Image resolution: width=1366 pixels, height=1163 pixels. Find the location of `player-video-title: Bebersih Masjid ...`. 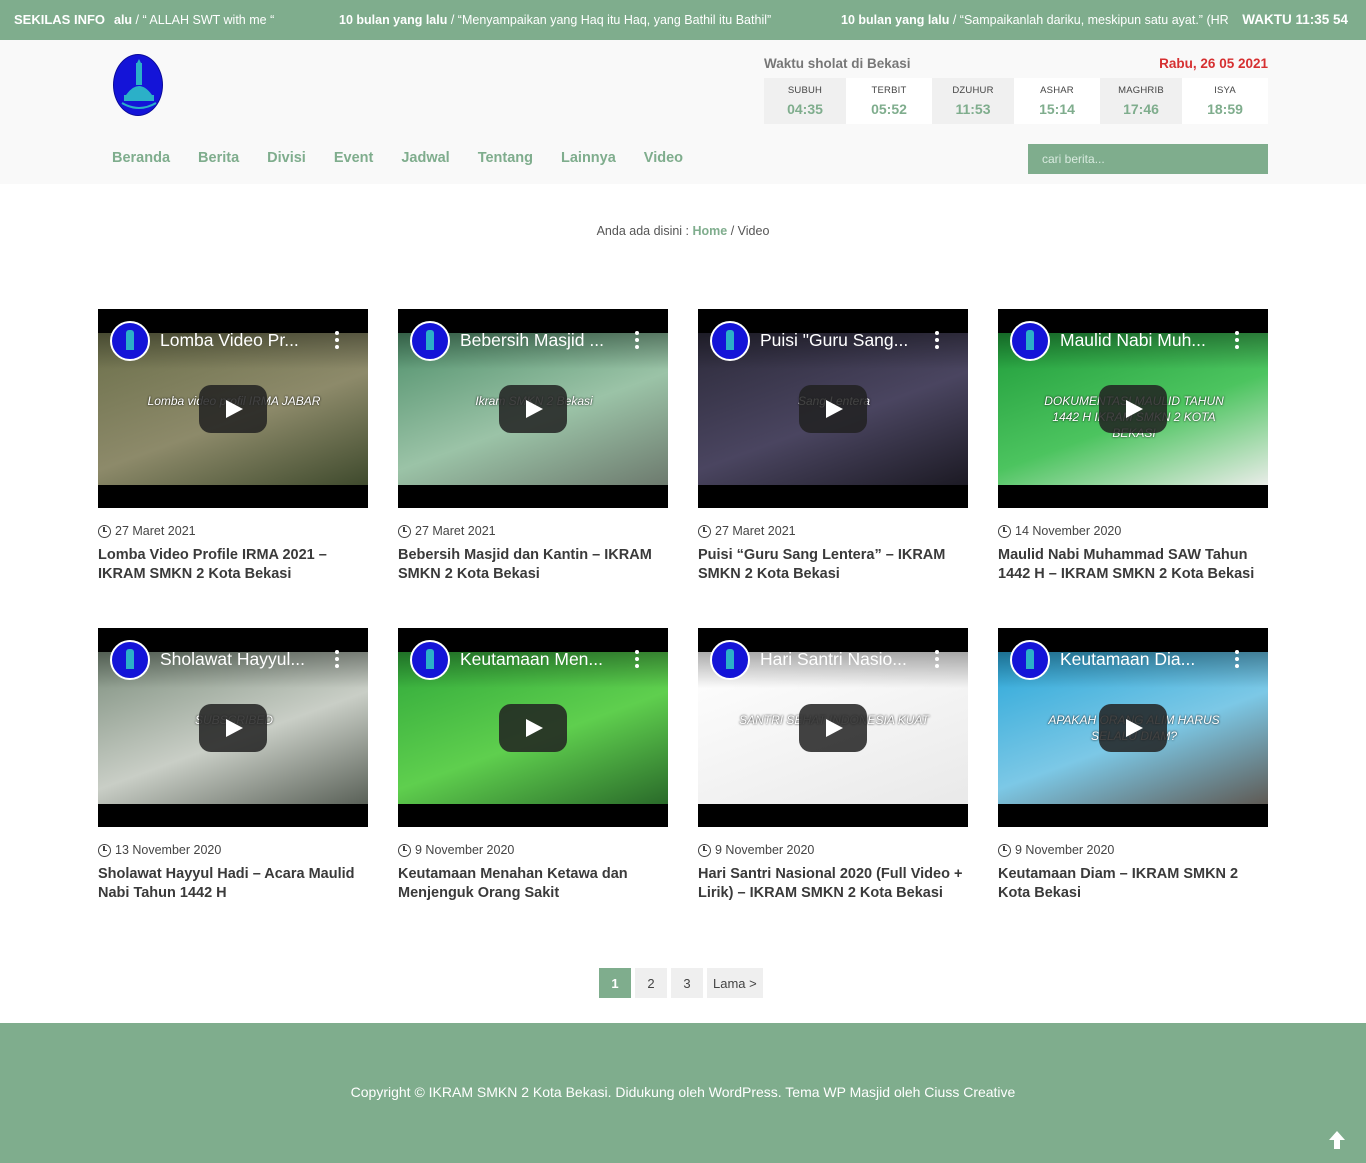

player-video-title: Bebersih Masjid ... is located at coordinates (540, 340).